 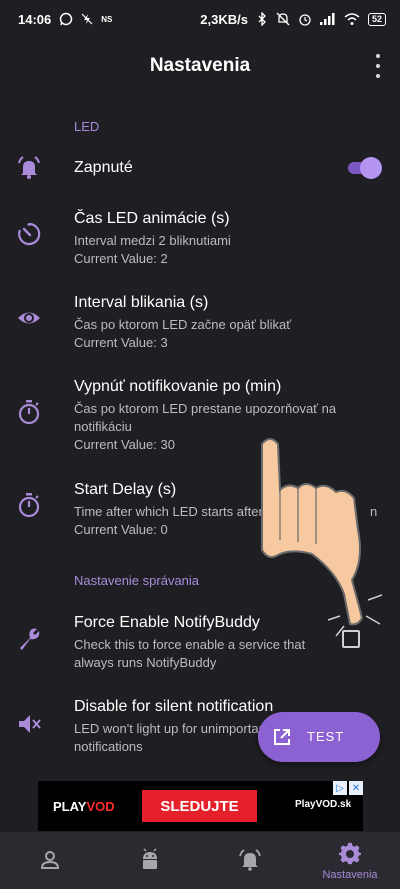 I want to click on nav-apps, so click(x=150, y=860).